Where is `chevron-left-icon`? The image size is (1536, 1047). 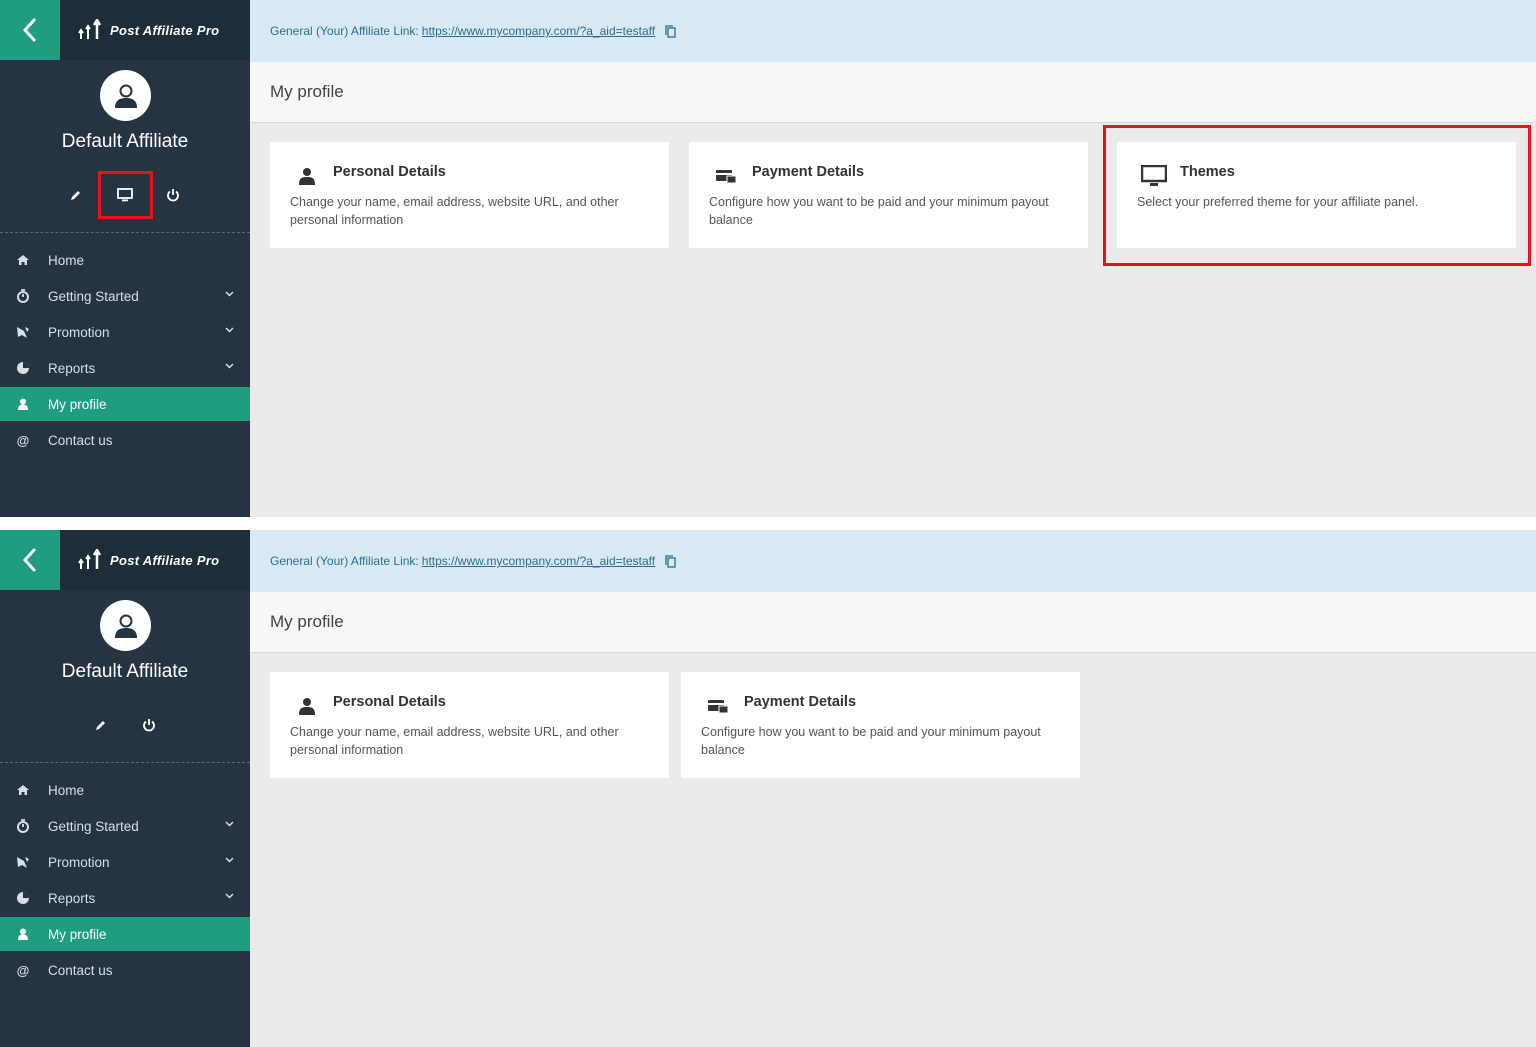 chevron-left-icon is located at coordinates (29, 560).